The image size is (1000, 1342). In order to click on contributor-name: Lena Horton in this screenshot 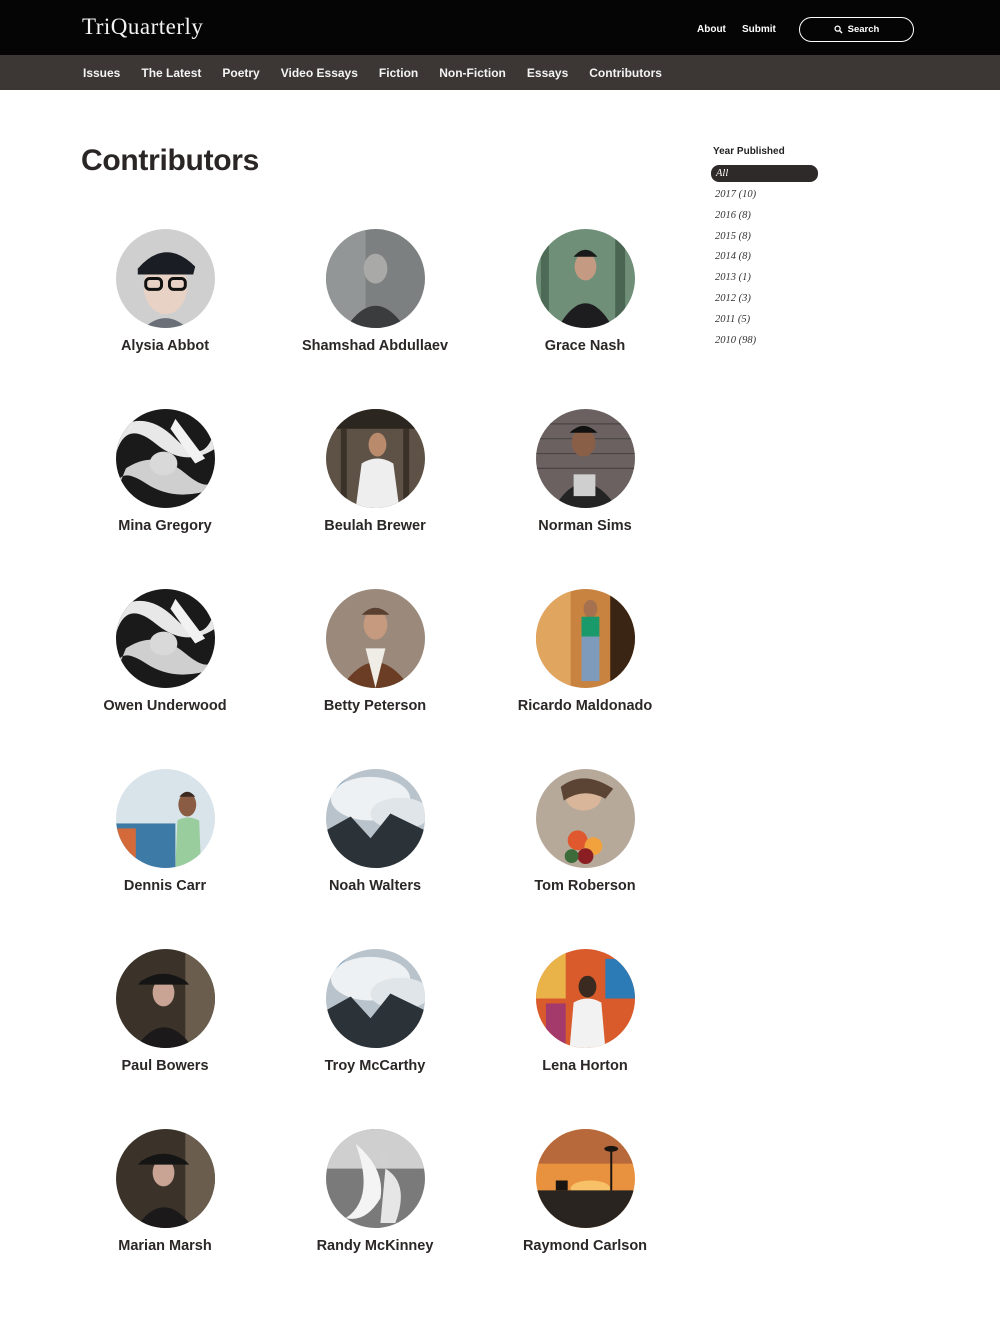, I will do `click(585, 1066)`.